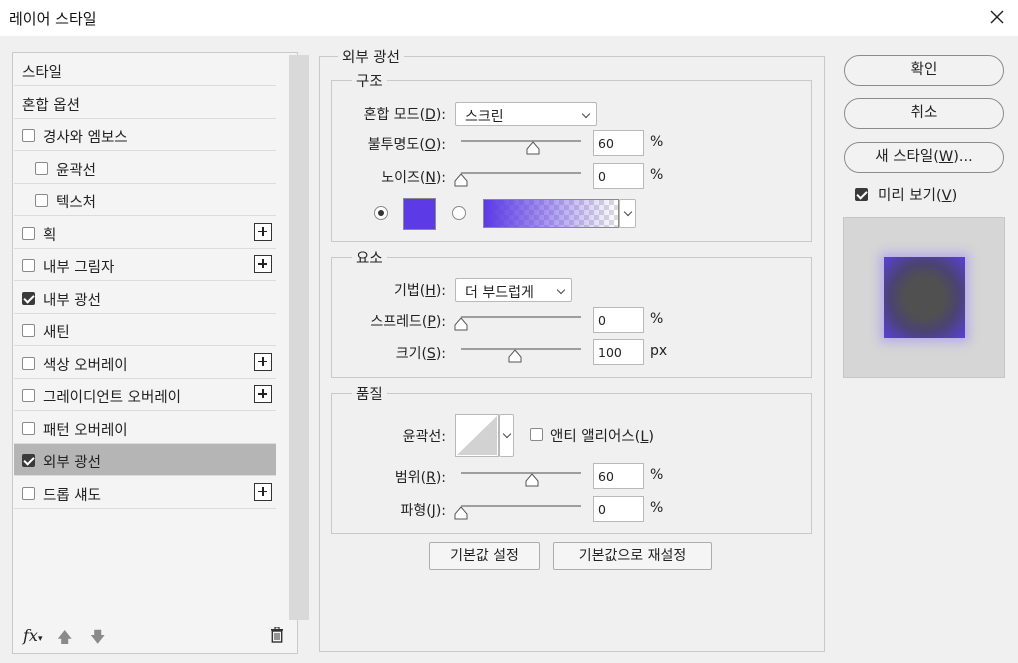 Image resolution: width=1018 pixels, height=663 pixels. I want to click on technique-select: 더 부드럽게, so click(513, 290).